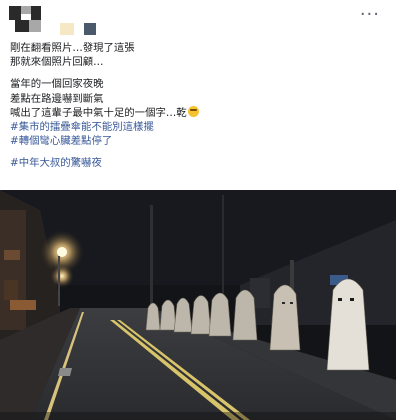  I want to click on more-dots-icon: ···, so click(370, 14).